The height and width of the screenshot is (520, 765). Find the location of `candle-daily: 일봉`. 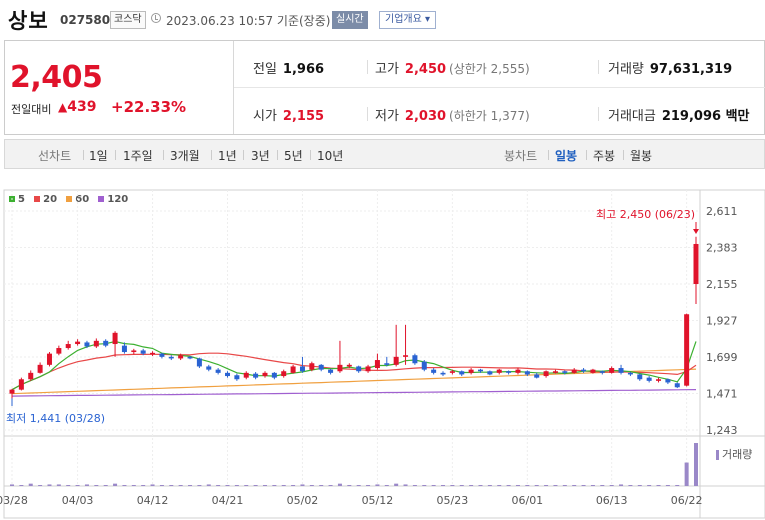

candle-daily: 일봉 is located at coordinates (566, 155).